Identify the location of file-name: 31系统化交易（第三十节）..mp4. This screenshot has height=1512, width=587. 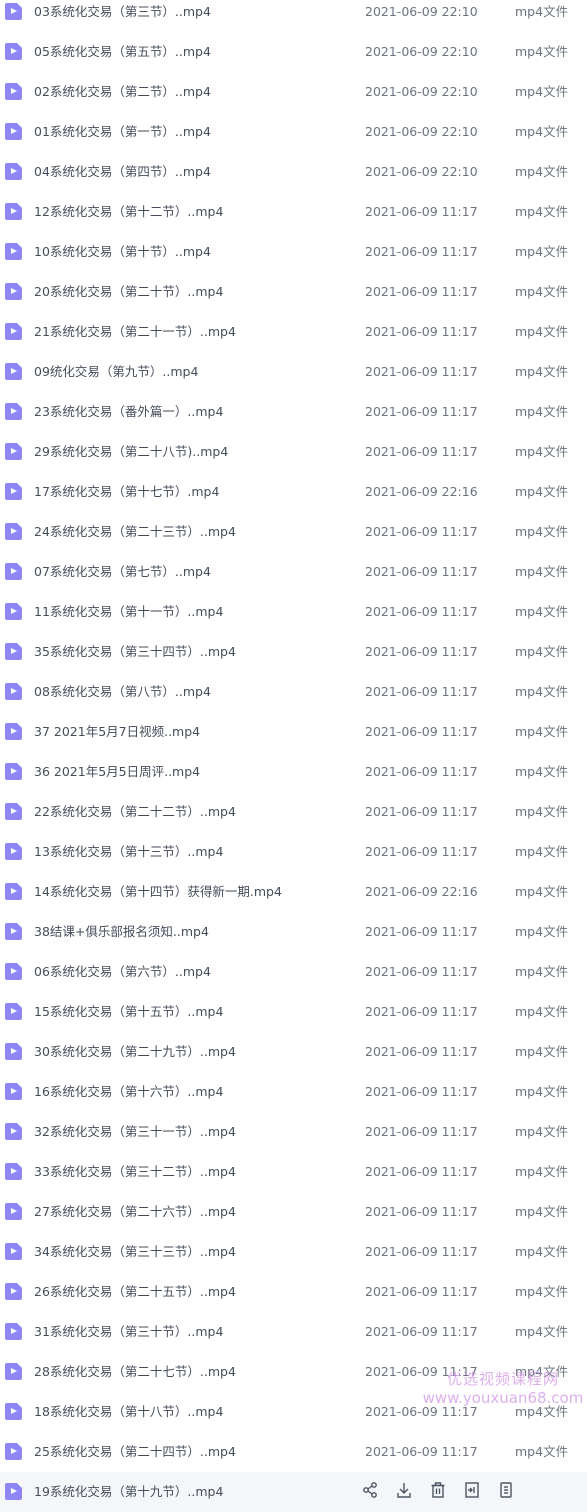
(128, 1332).